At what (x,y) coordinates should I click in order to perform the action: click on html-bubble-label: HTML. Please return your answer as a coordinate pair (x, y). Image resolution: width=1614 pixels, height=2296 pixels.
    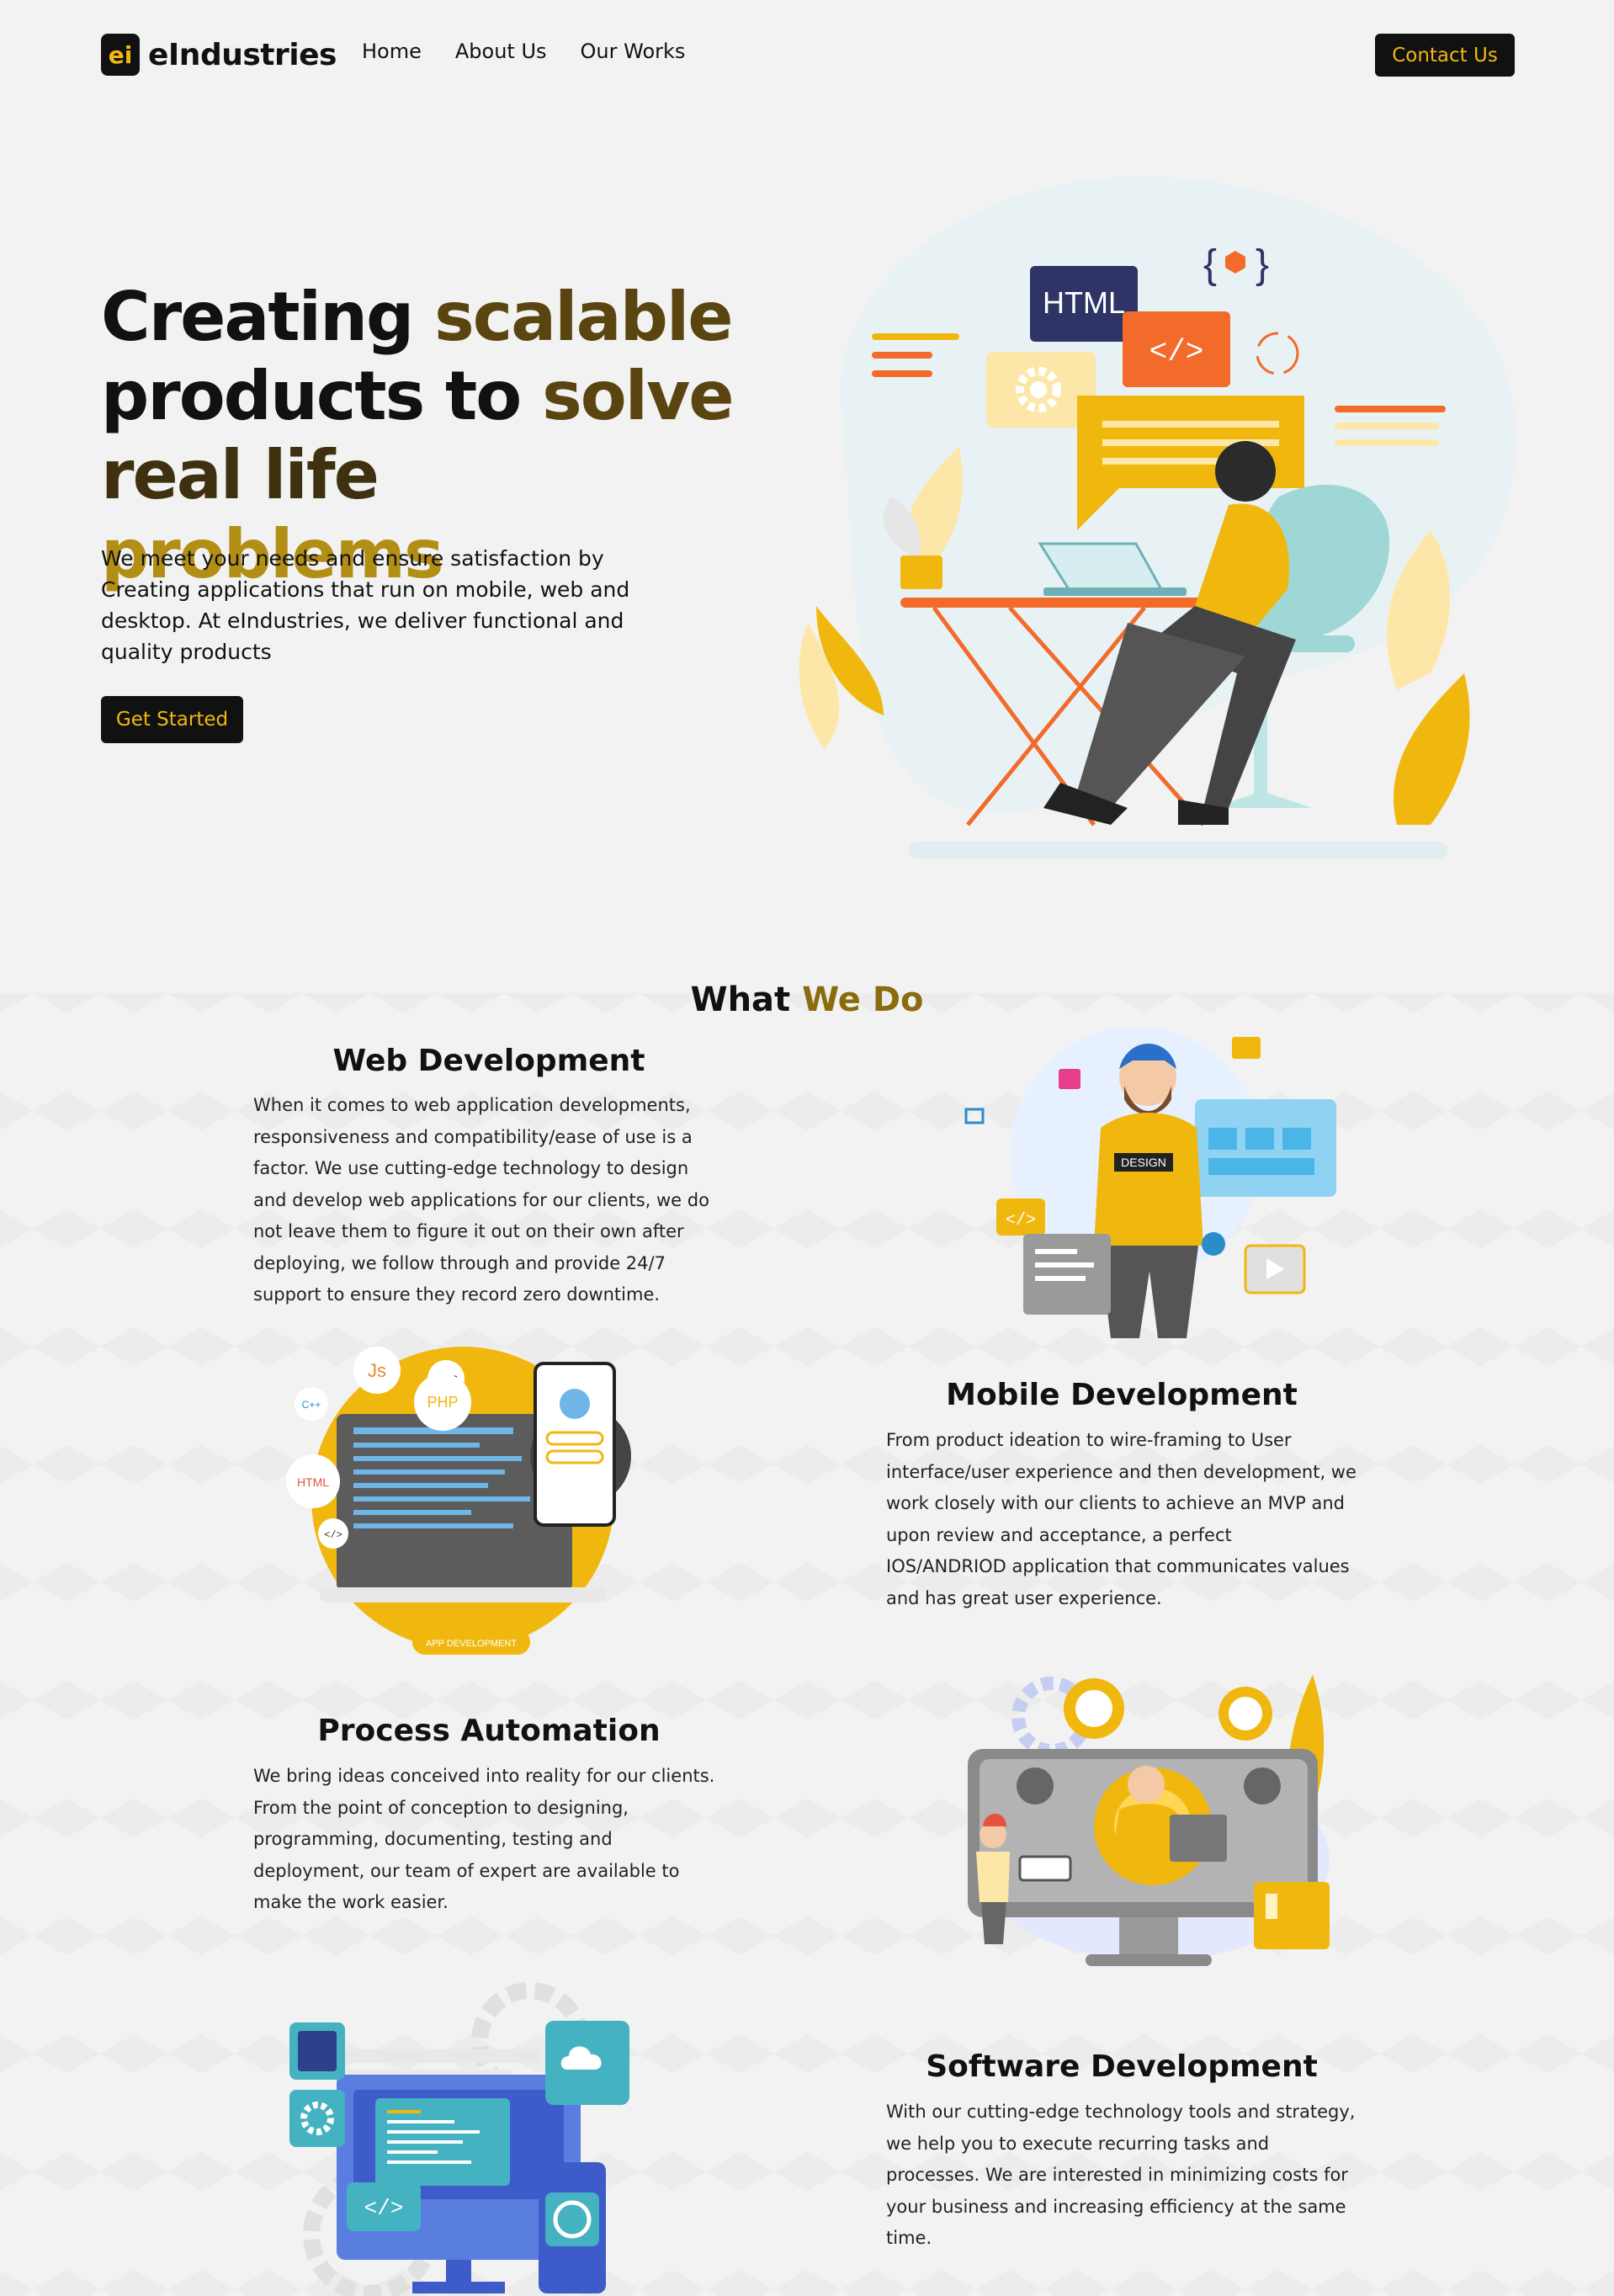
    Looking at the image, I should click on (313, 1482).